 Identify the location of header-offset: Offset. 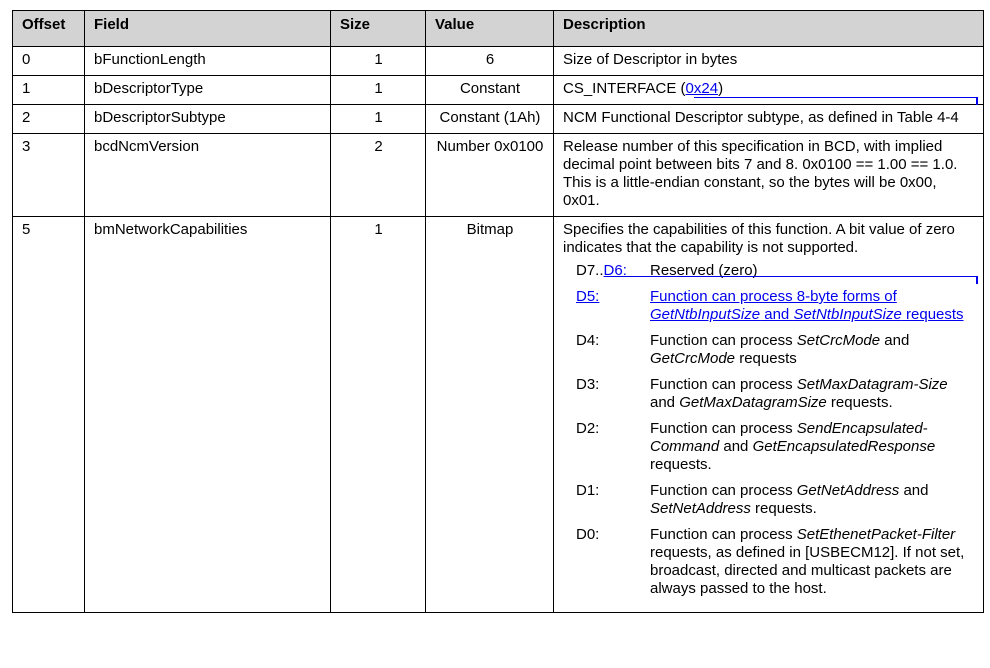
(48, 28).